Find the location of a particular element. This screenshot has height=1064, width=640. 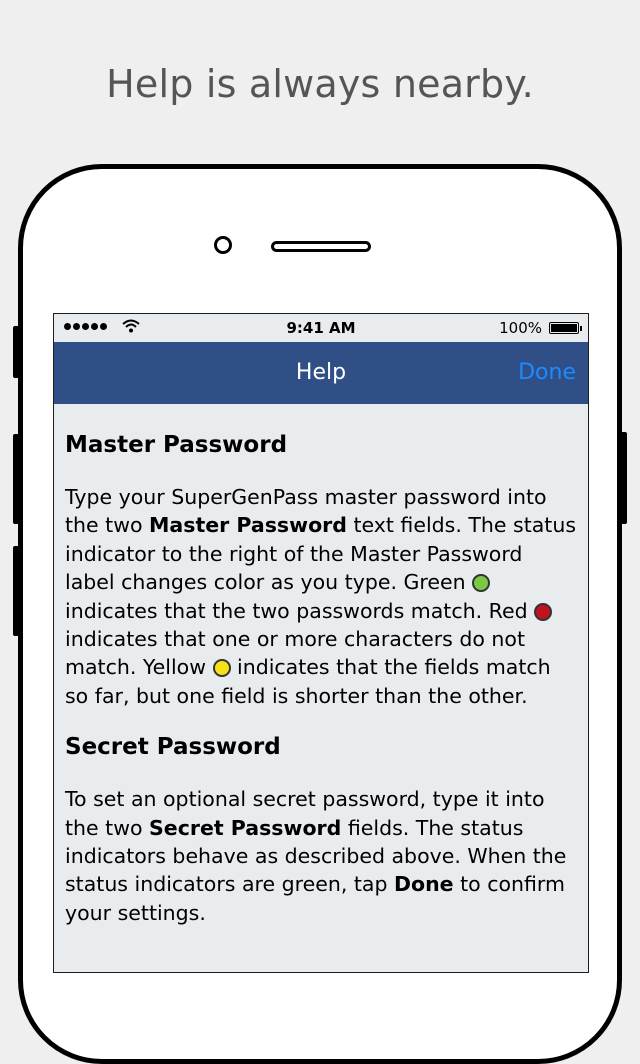

camera is located at coordinates (223, 245).